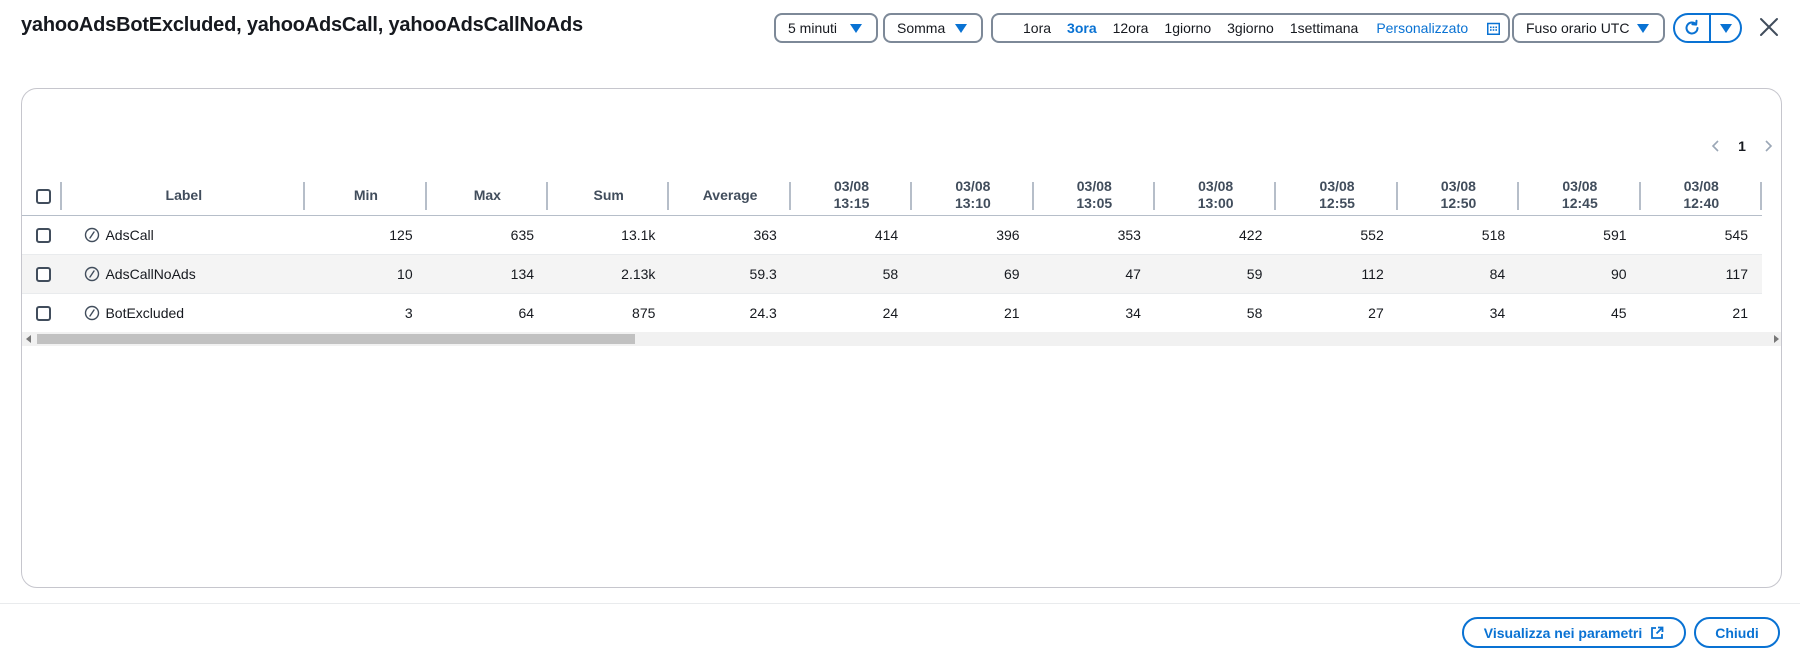 The image size is (1800, 658). Describe the element at coordinates (763, 312) in the screenshot. I see `cell-average: 24.3` at that location.